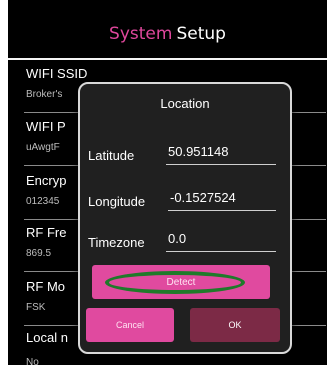 Image resolution: width=333 pixels, height=365 pixels. I want to click on page-title: System Setup, so click(167, 34).